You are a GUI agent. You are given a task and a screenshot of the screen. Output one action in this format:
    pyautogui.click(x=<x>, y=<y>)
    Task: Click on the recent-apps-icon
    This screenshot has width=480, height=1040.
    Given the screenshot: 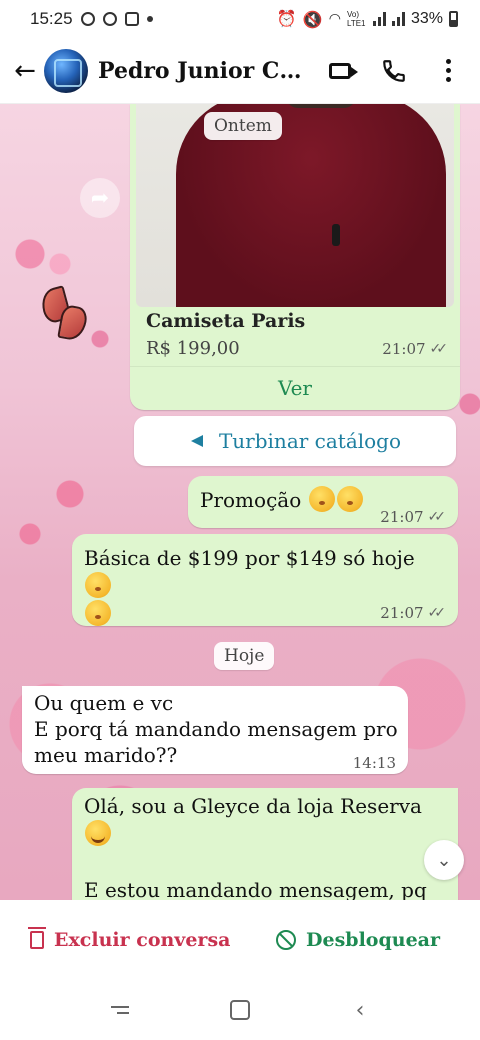 What is the action you would take?
    pyautogui.click(x=120, y=1010)
    